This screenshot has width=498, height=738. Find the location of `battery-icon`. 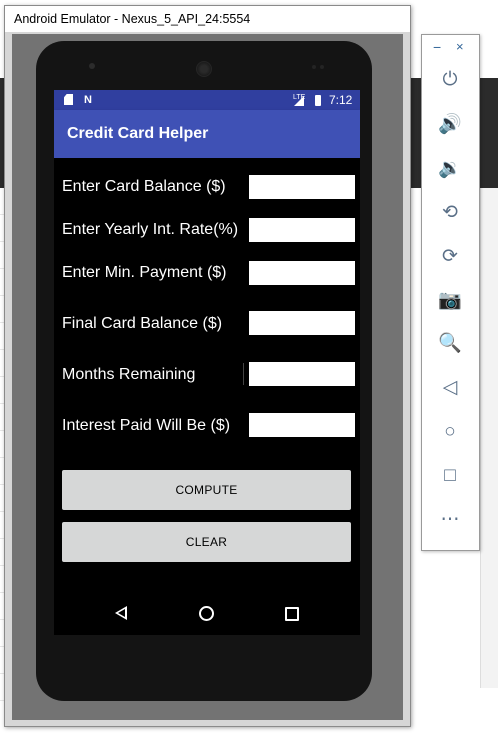

battery-icon is located at coordinates (318, 100).